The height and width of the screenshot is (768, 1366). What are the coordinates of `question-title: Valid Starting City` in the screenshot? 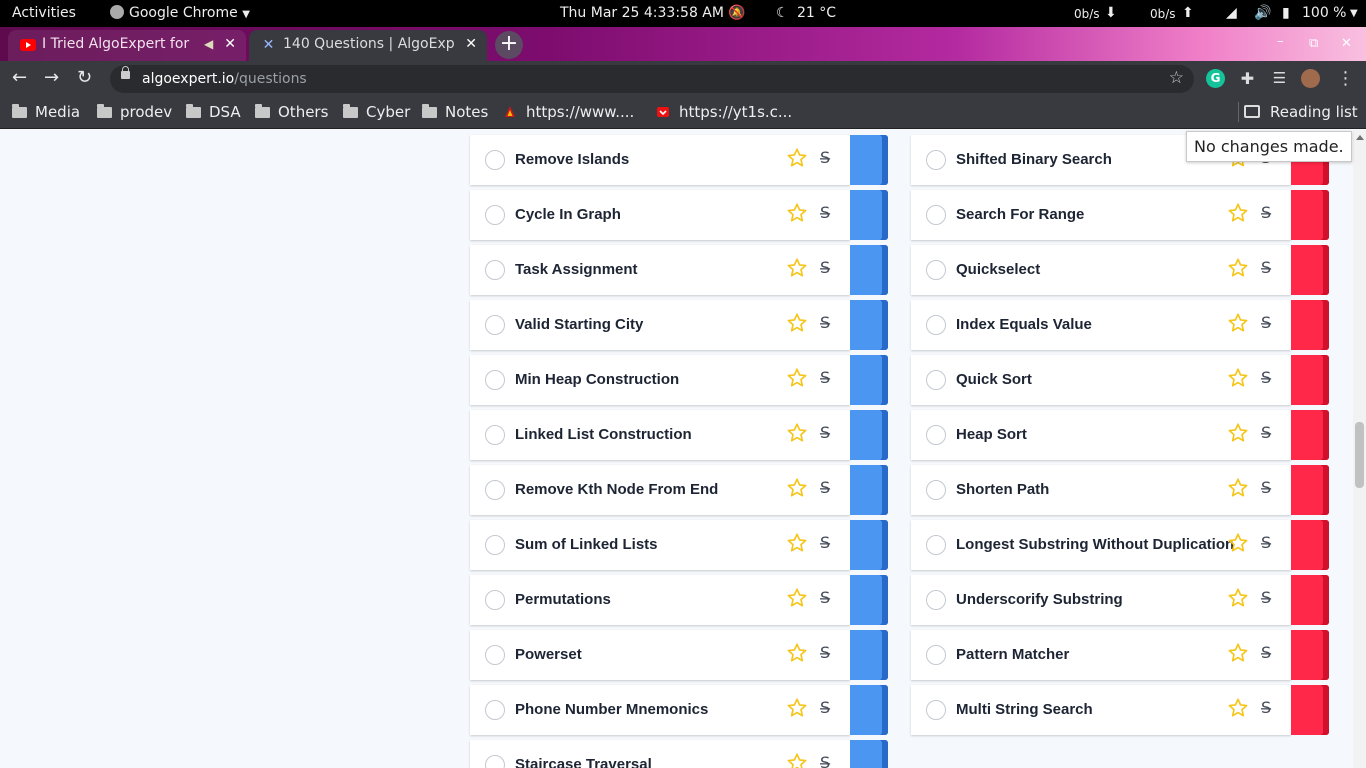 It's located at (579, 324).